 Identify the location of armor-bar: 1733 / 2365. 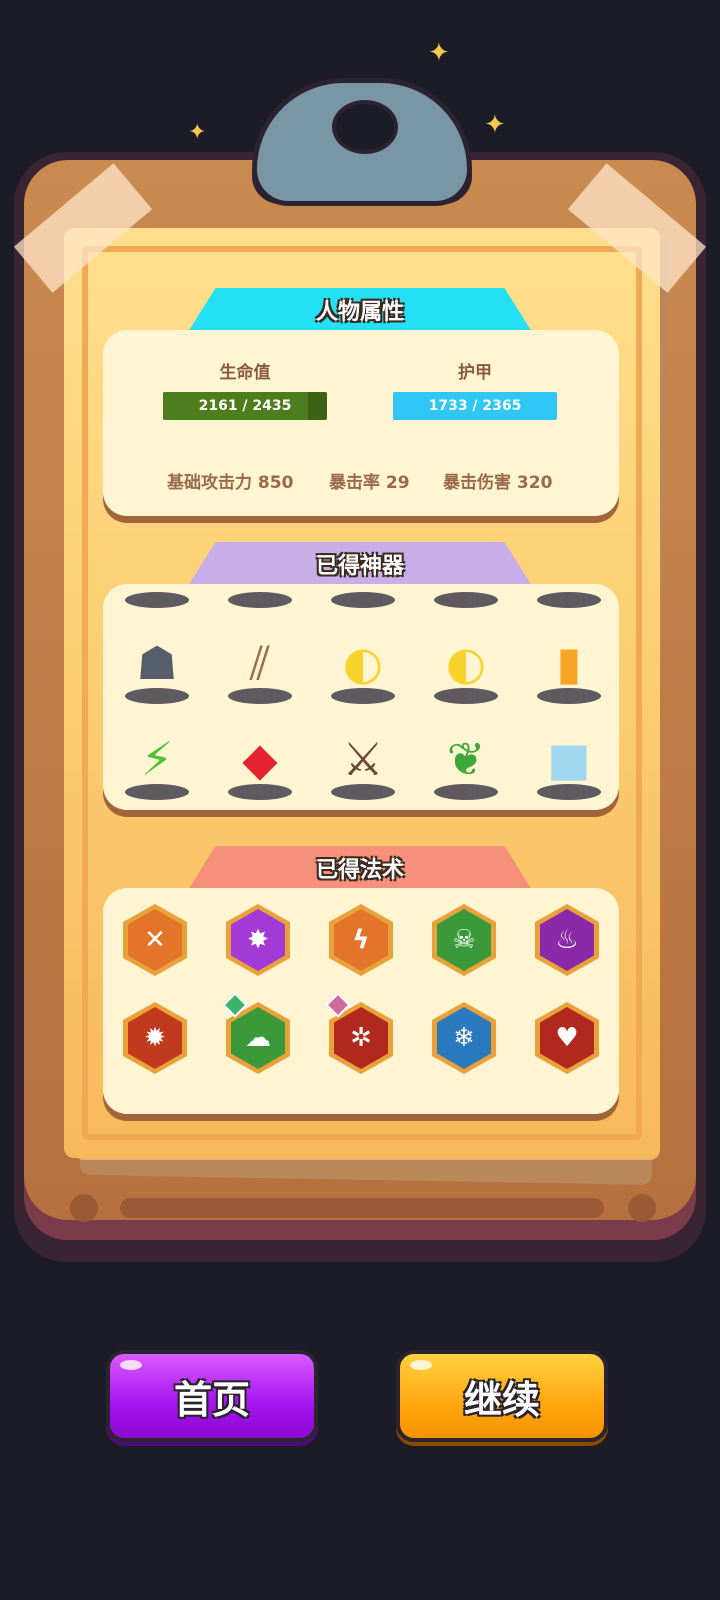
(475, 406).